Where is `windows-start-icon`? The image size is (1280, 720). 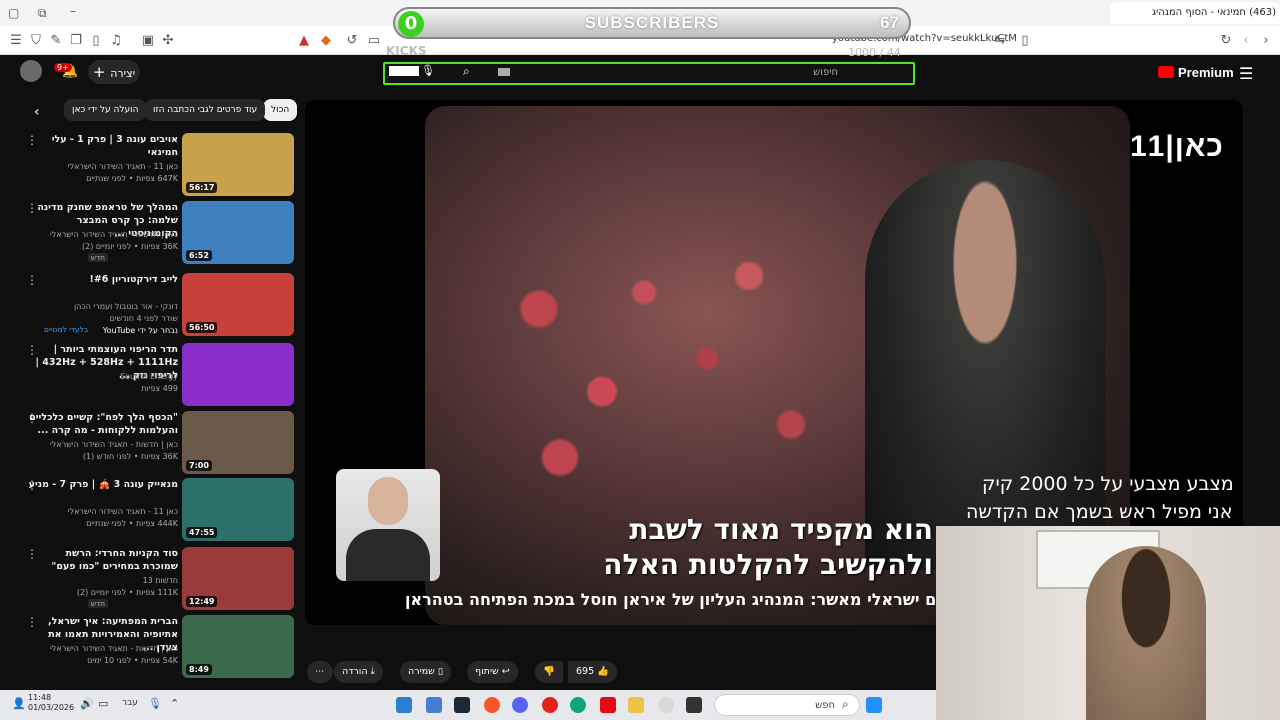
windows-start-icon is located at coordinates (874, 705).